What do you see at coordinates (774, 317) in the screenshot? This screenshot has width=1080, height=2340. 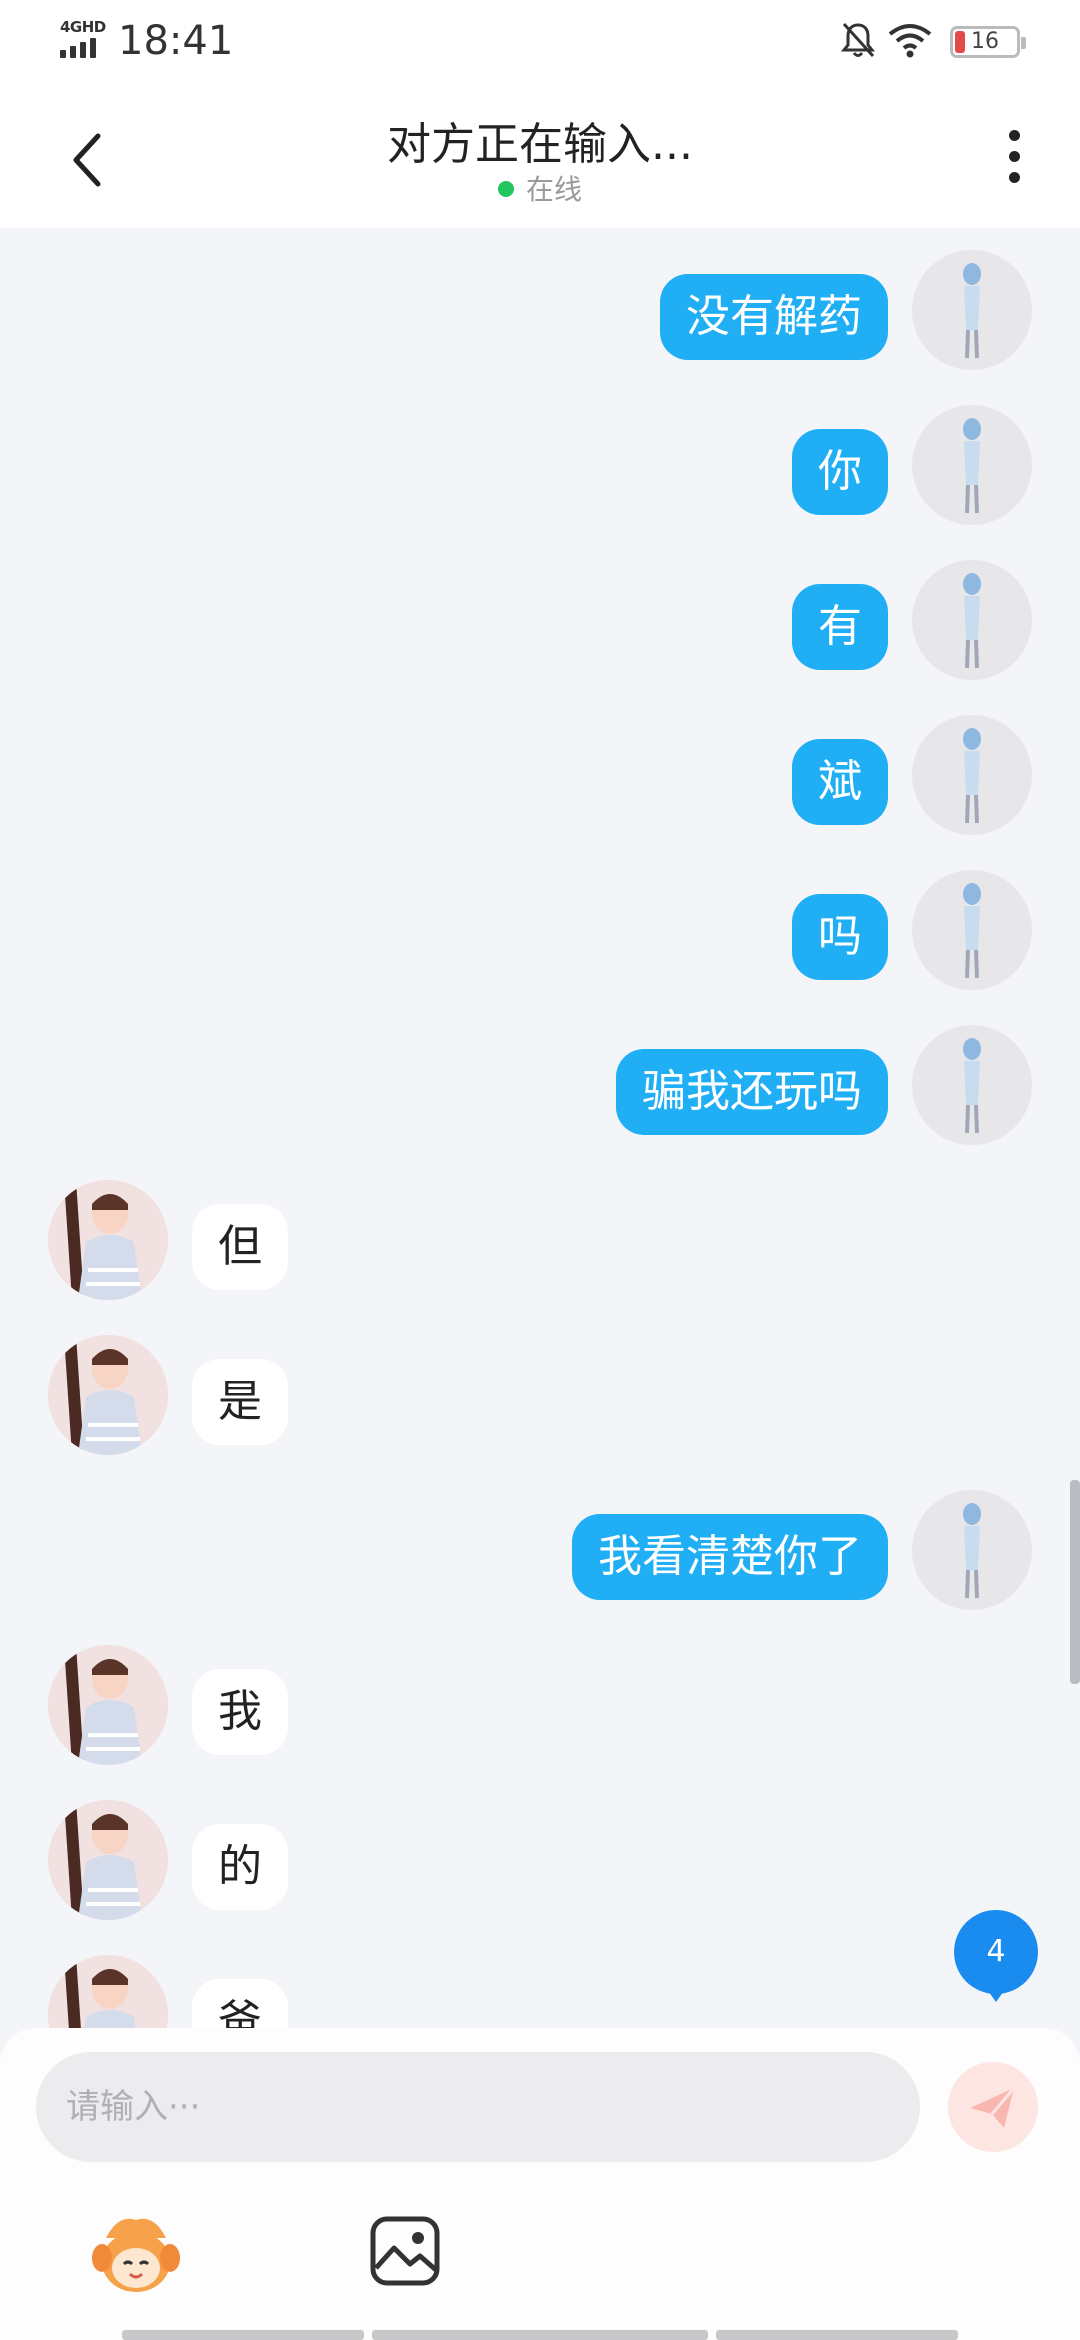 I see `message-bubble: 没有解药` at bounding box center [774, 317].